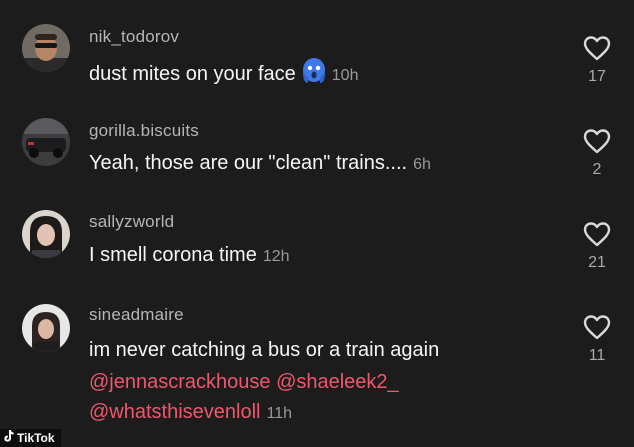  What do you see at coordinates (314, 74) in the screenshot?
I see `face-screaming-emoji-icon` at bounding box center [314, 74].